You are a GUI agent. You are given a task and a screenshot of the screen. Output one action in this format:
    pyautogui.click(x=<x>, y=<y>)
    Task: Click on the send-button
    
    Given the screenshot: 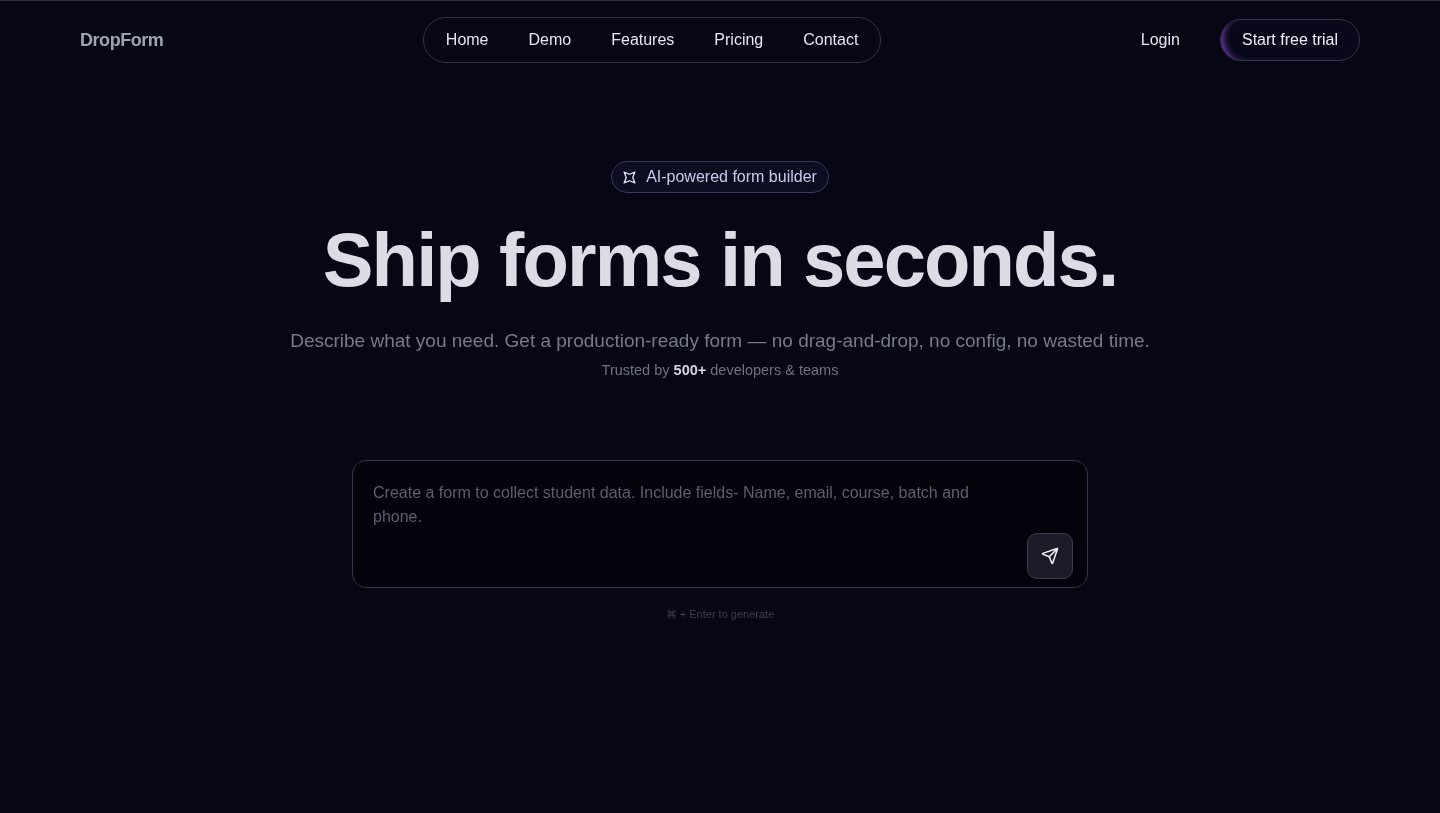 What is the action you would take?
    pyautogui.click(x=1050, y=556)
    